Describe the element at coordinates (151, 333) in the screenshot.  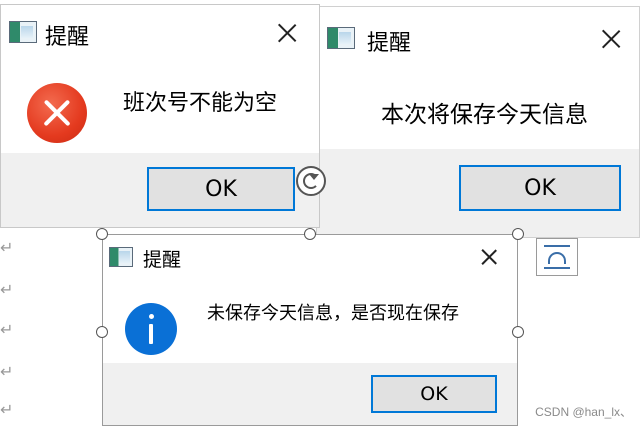
I see `info-stem` at that location.